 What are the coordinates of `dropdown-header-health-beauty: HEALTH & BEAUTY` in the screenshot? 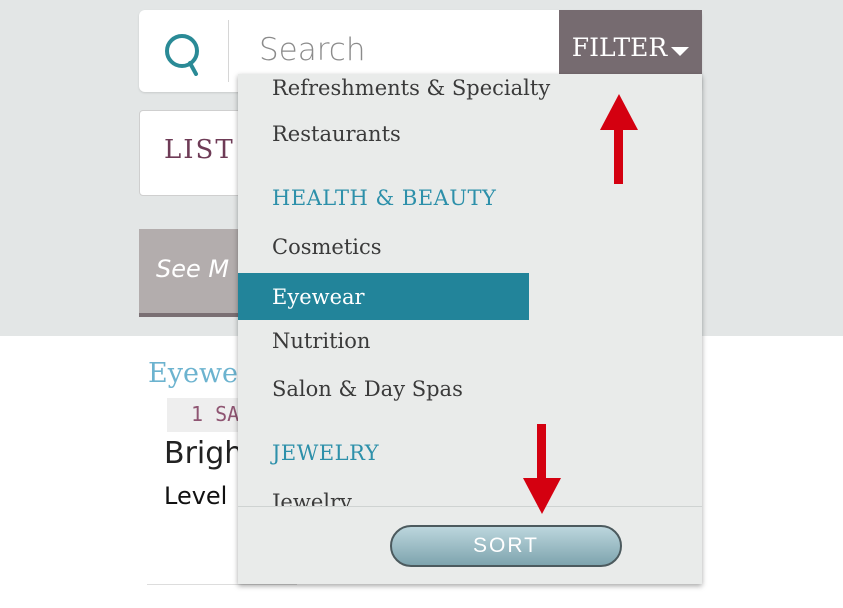 It's located at (384, 198).